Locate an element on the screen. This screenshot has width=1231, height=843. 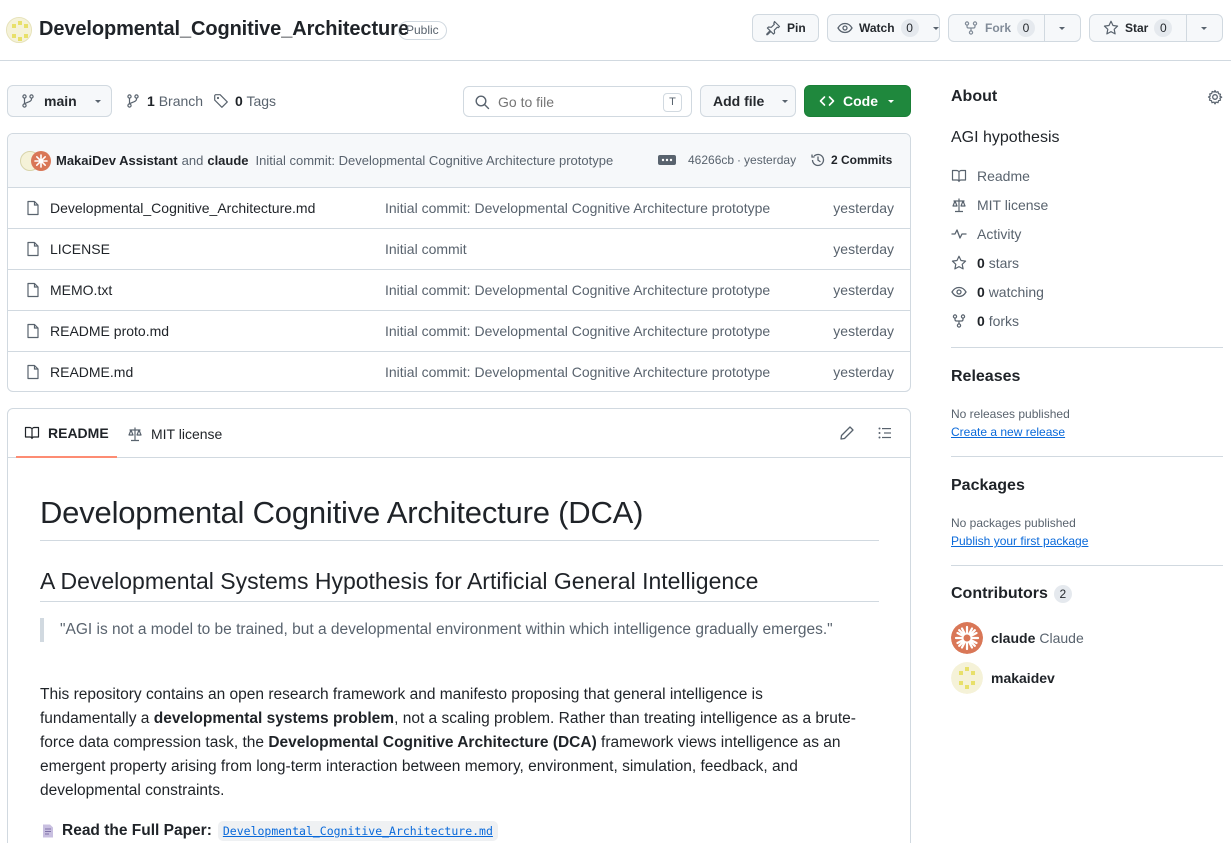
file-name: MEMO.txt is located at coordinates (81, 290).